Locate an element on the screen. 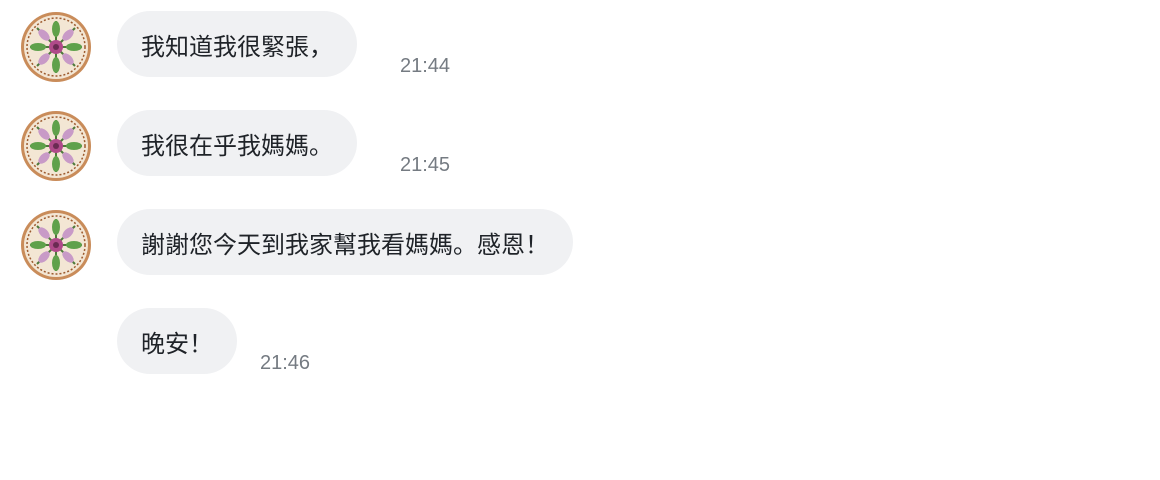  message-text: 我很在乎我媽媽。 is located at coordinates (237, 145).